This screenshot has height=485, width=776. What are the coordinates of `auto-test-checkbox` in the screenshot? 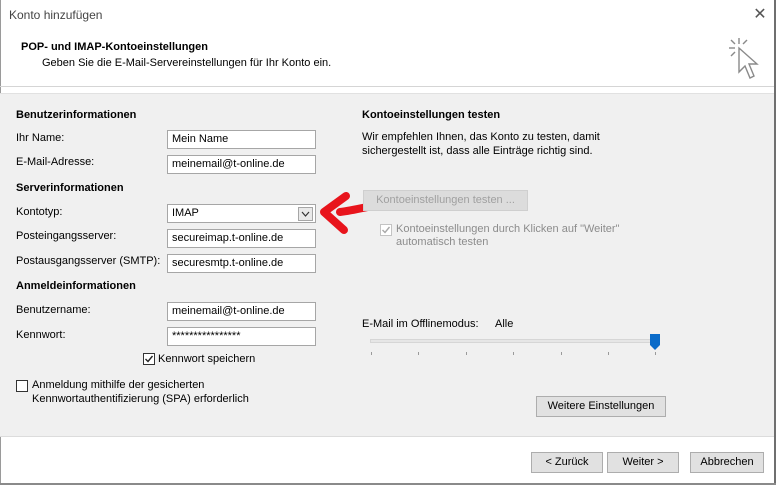 It's located at (386, 230).